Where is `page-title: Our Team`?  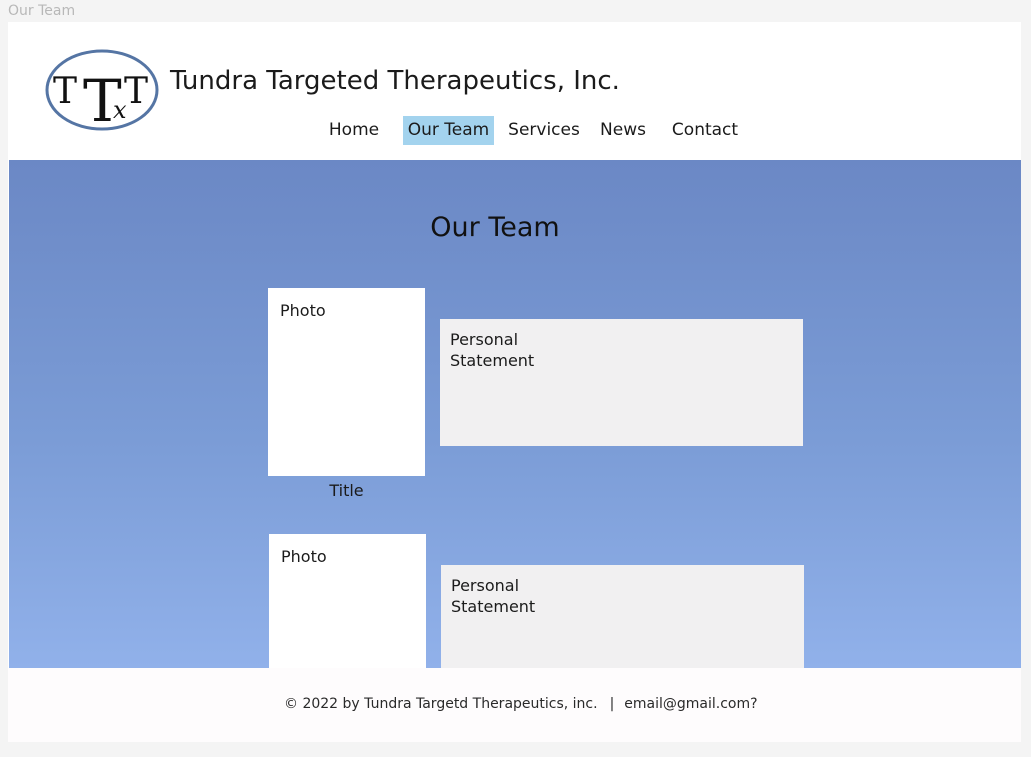
page-title: Our Team is located at coordinates (495, 227).